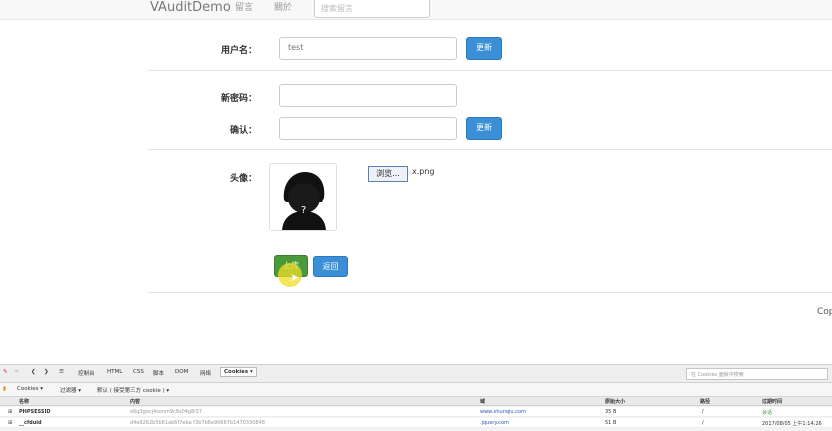  Describe the element at coordinates (30, 389) in the screenshot. I see `cookies-menu: Cookies ▾` at that location.